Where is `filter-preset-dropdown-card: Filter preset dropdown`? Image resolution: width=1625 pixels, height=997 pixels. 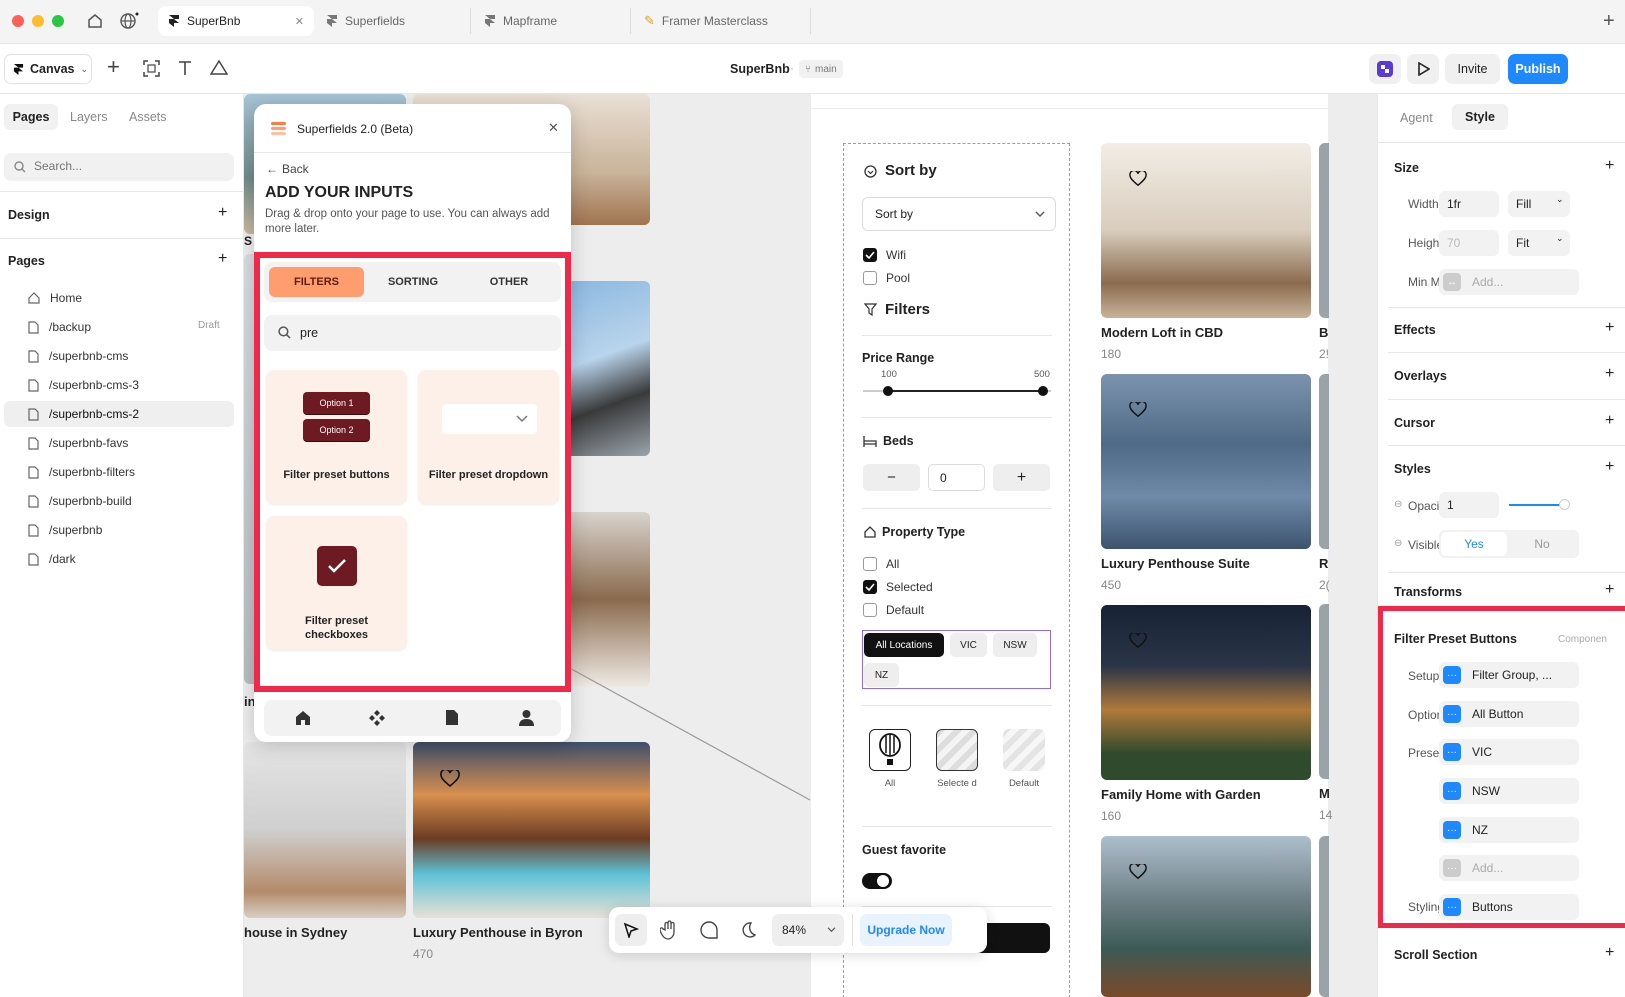
filter-preset-dropdown-card: Filter preset dropdown is located at coordinates (488, 437).